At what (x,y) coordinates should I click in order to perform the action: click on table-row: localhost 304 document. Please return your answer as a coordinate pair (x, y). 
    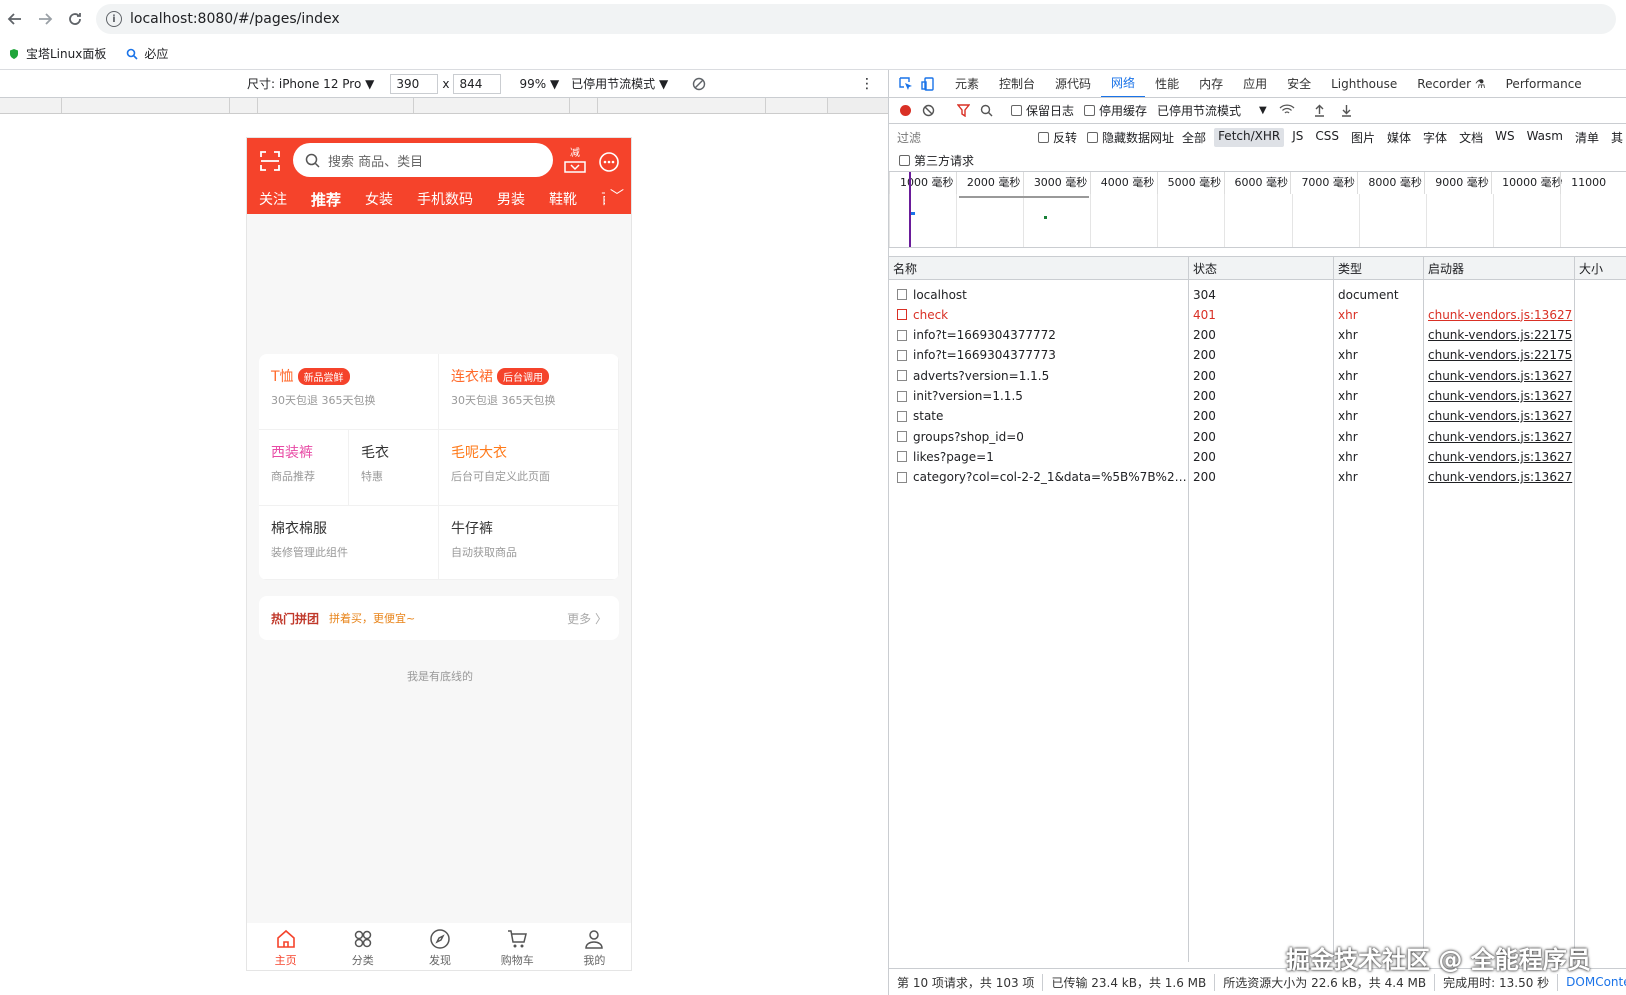
    Looking at the image, I should click on (1257, 294).